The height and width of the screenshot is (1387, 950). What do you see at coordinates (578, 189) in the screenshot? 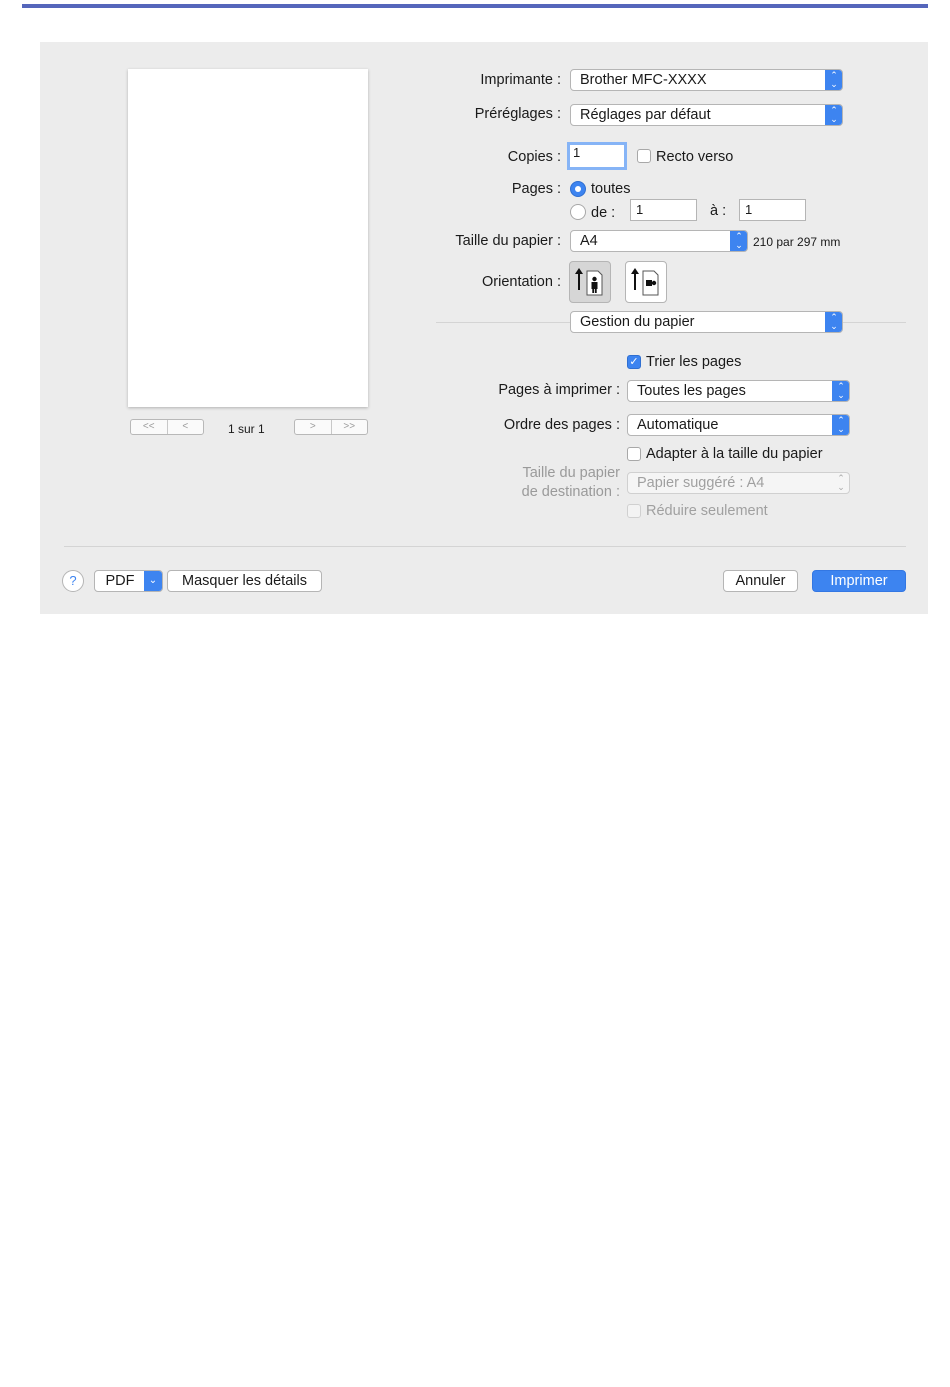
I see `pages-all-radio` at bounding box center [578, 189].